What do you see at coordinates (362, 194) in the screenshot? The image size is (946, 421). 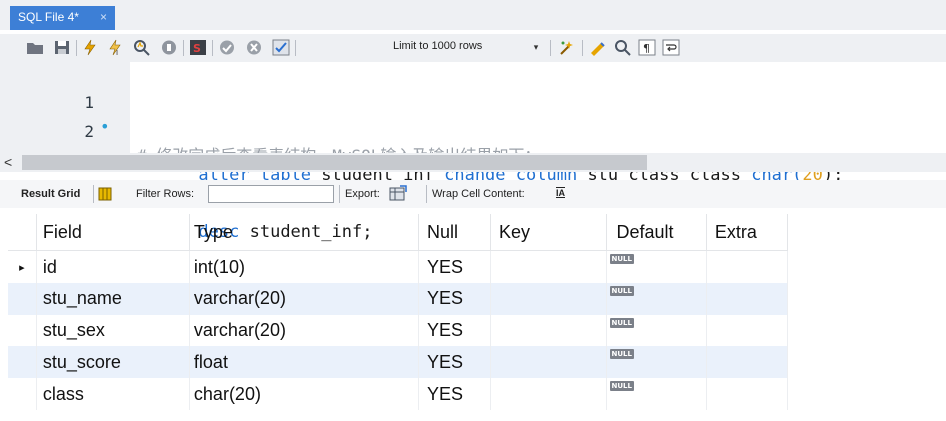 I see `export-label: Export:` at bounding box center [362, 194].